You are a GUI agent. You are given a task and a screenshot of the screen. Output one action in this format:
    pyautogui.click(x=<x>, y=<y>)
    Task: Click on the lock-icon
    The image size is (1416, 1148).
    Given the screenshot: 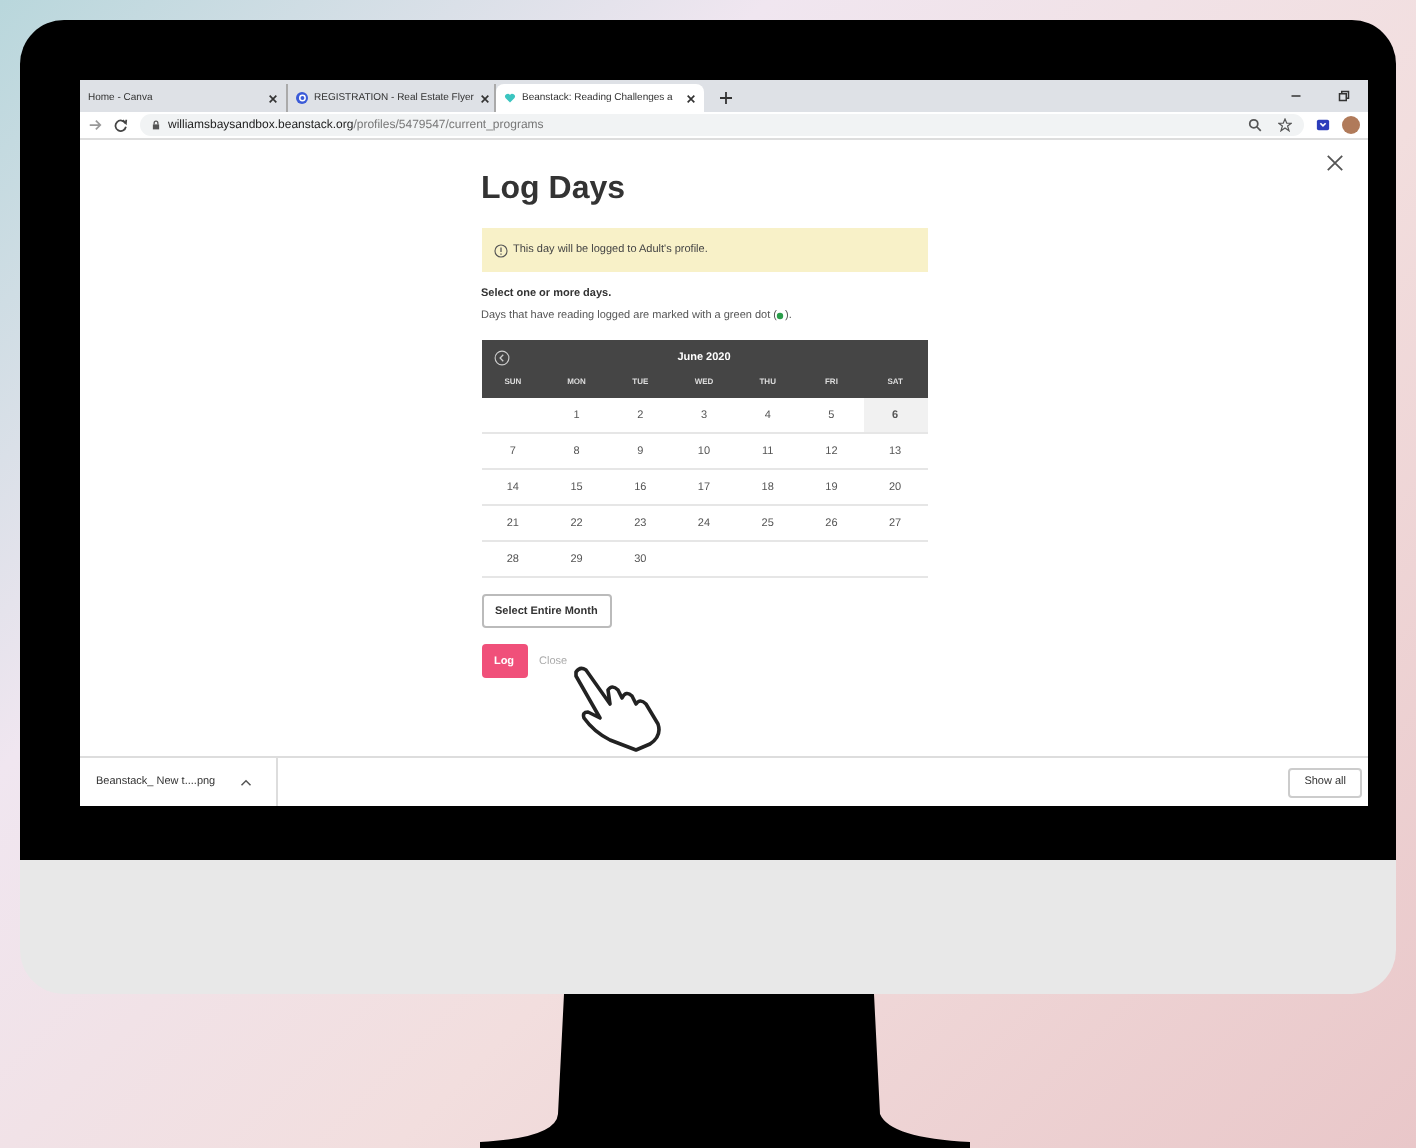 What is the action you would take?
    pyautogui.click(x=156, y=125)
    